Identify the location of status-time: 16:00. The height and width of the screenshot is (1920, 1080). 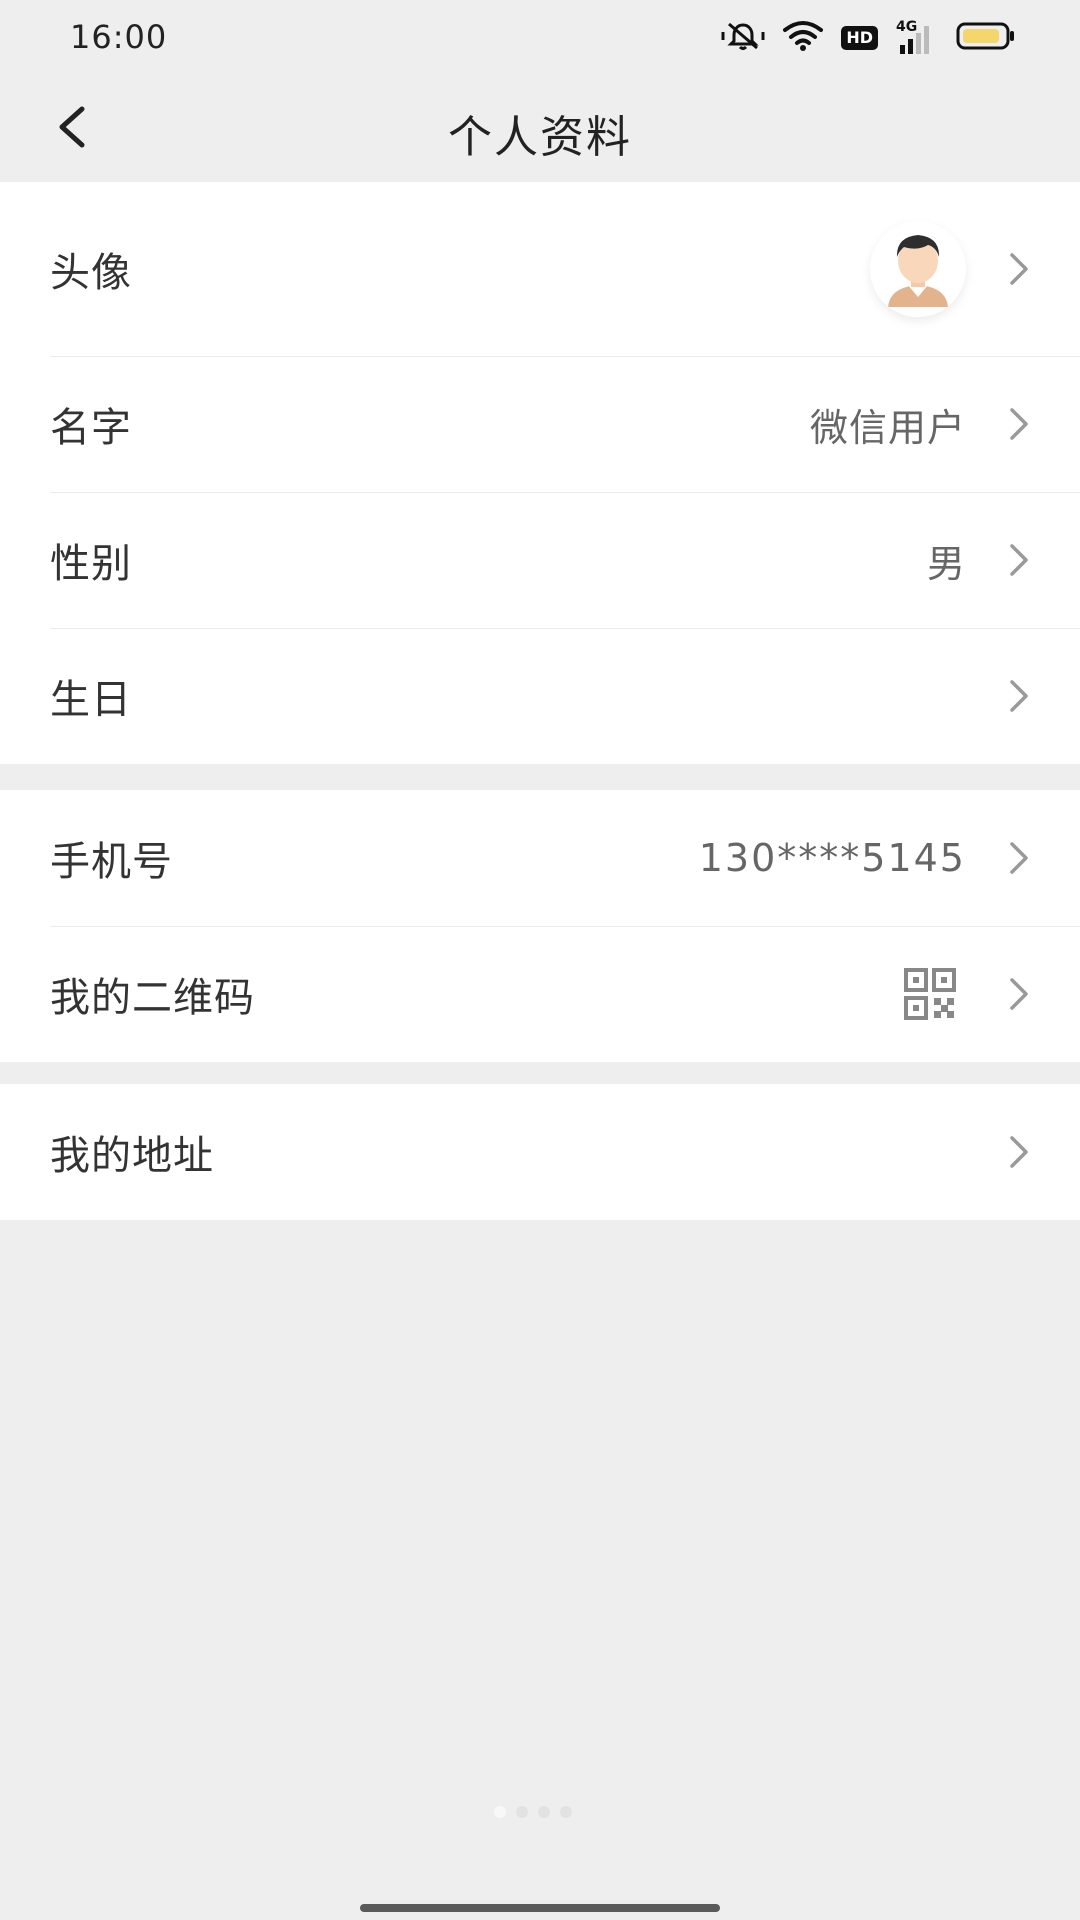
(119, 37).